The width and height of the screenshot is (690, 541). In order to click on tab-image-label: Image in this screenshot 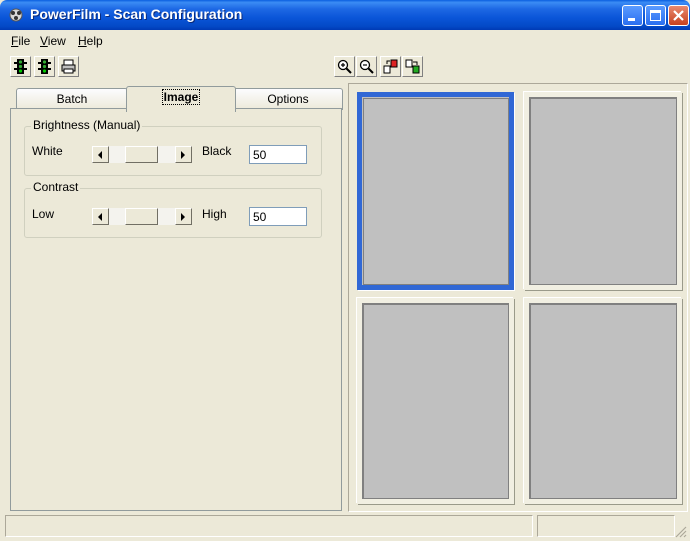, I will do `click(181, 97)`.